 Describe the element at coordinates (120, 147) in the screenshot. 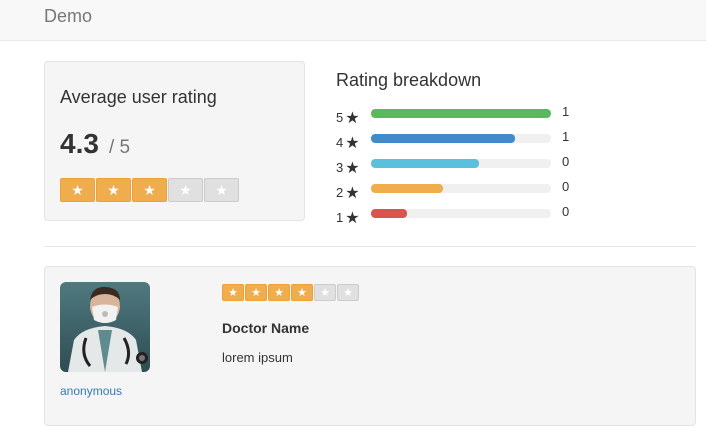

I see `average-rating-max: / 5` at that location.